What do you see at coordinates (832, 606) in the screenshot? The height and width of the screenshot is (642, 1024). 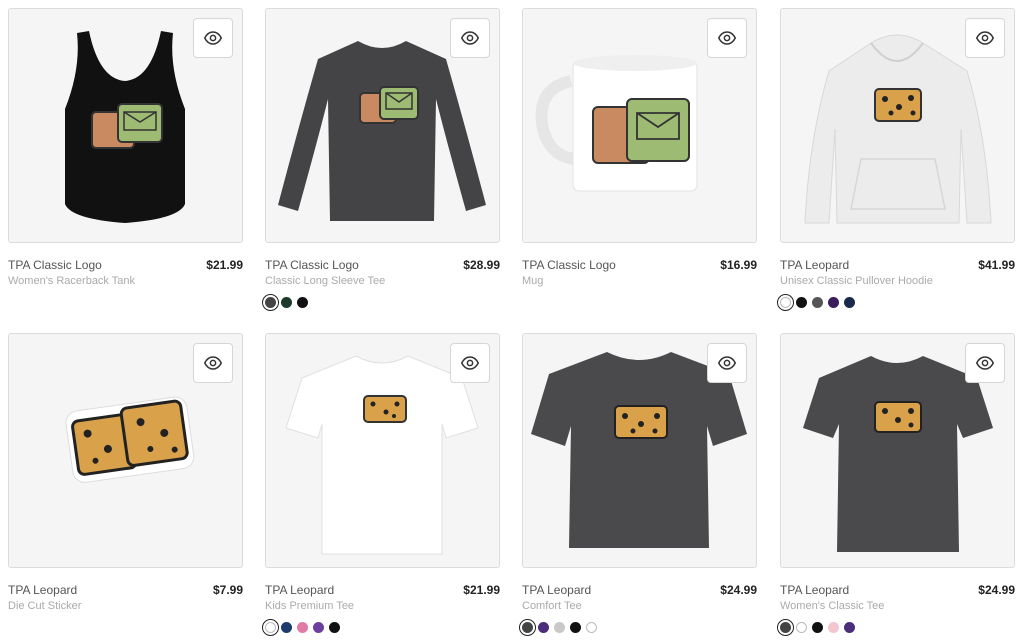 I see `product-type: Women's Classic Tee` at bounding box center [832, 606].